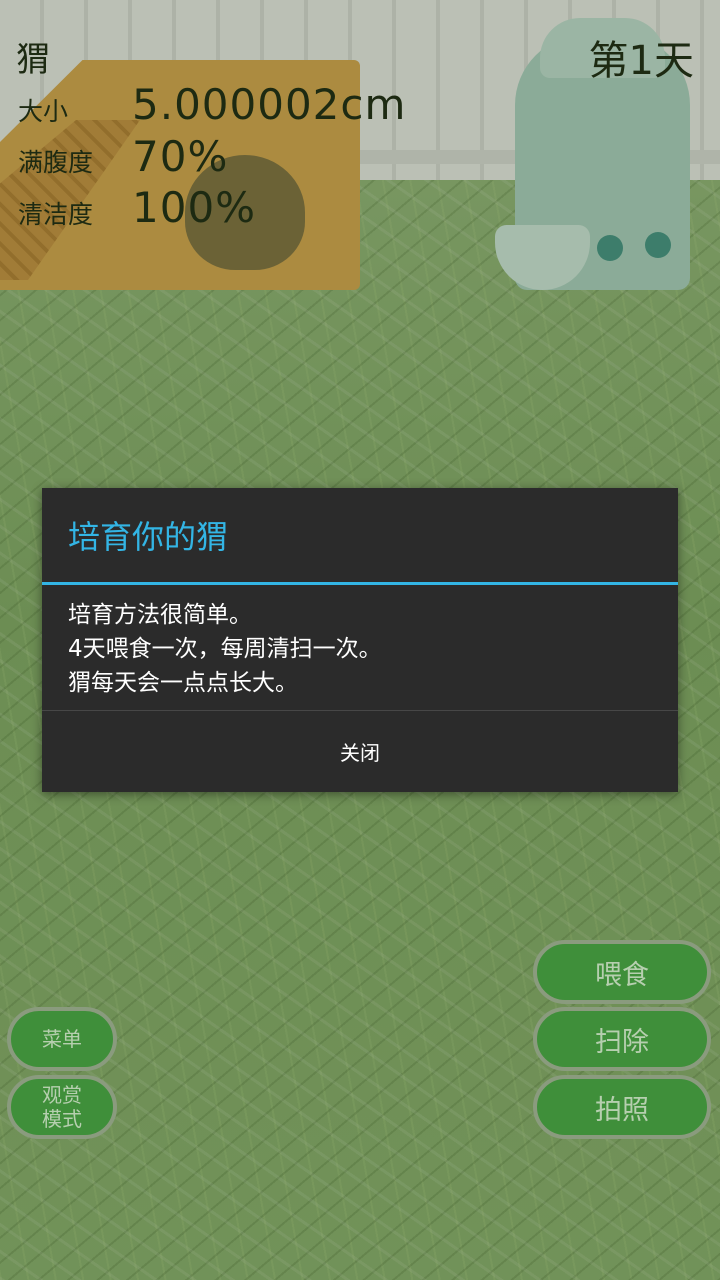 Image resolution: width=720 pixels, height=1280 pixels. I want to click on view-mode-button: 观赏 模式, so click(62, 1107).